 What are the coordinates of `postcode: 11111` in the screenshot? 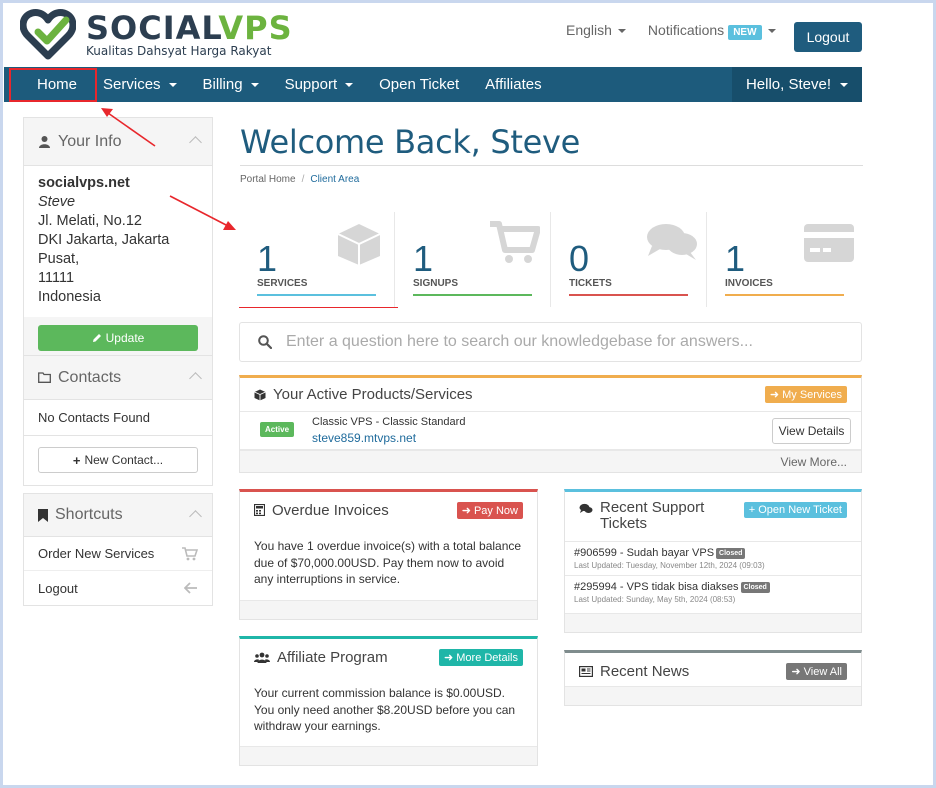 It's located at (56, 278).